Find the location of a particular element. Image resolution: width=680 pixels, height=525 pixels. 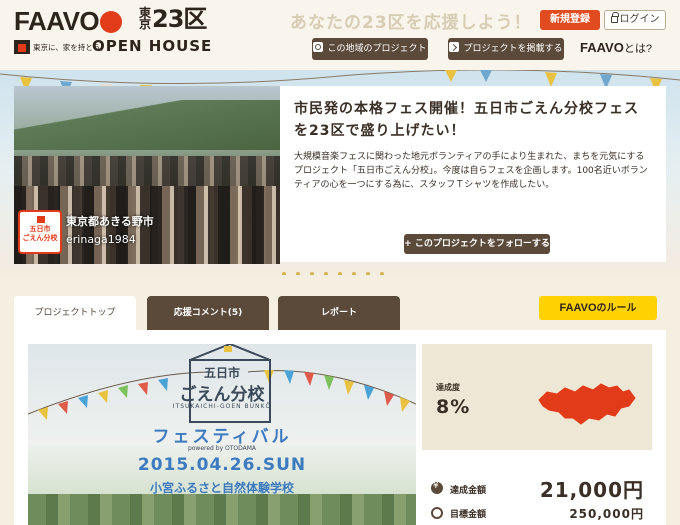

poster-line2: ごえん分校 is located at coordinates (222, 395).